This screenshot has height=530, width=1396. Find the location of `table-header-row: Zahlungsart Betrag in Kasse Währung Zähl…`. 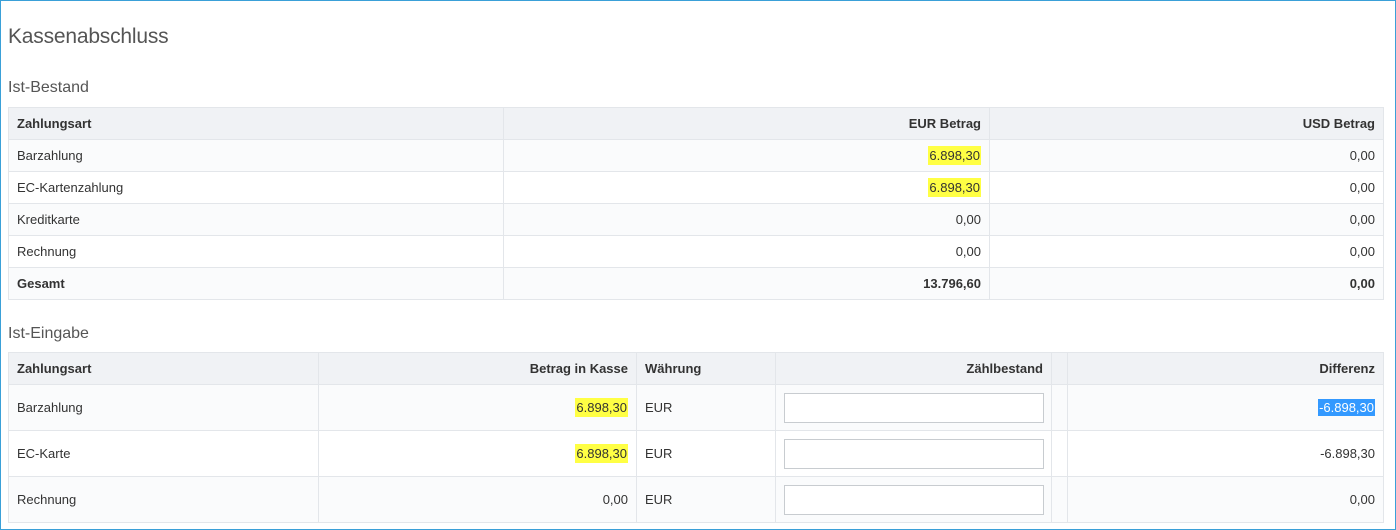

table-header-row: Zahlungsart Betrag in Kasse Währung Zähl… is located at coordinates (696, 368).